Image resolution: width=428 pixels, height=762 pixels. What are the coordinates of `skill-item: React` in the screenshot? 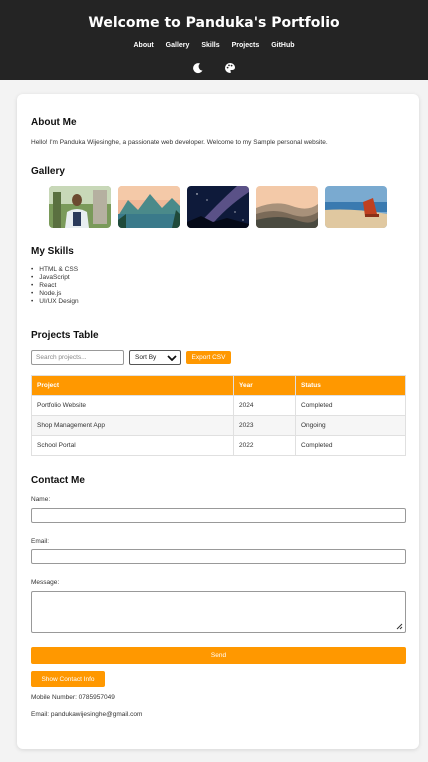 It's located at (55, 286).